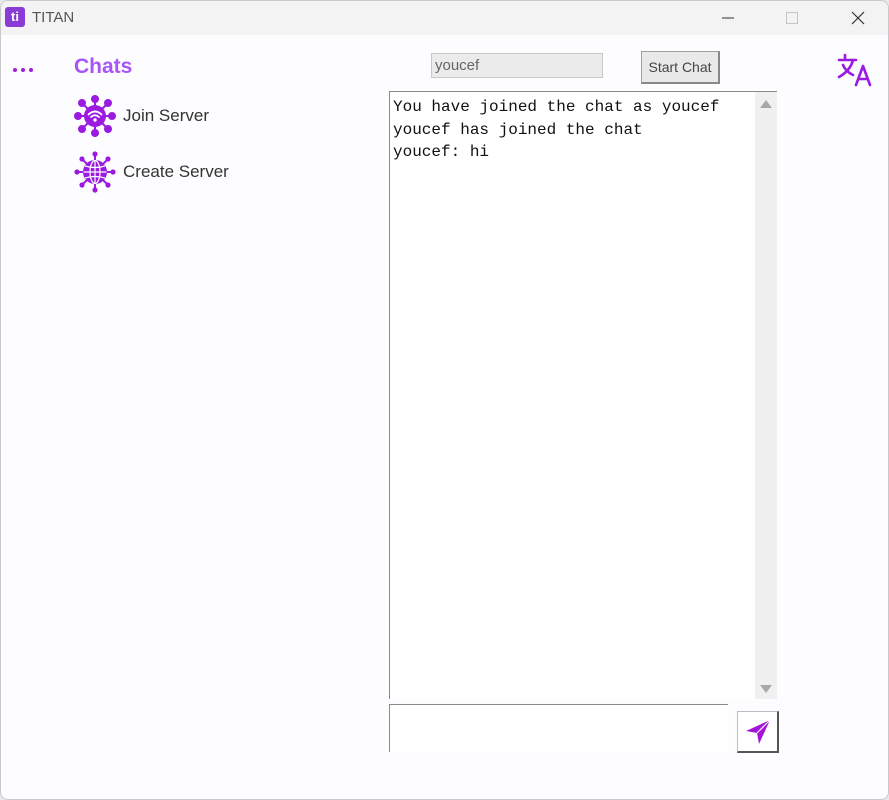 Image resolution: width=889 pixels, height=800 pixels. What do you see at coordinates (176, 171) in the screenshot?
I see `sidebar-item-label: Create Server` at bounding box center [176, 171].